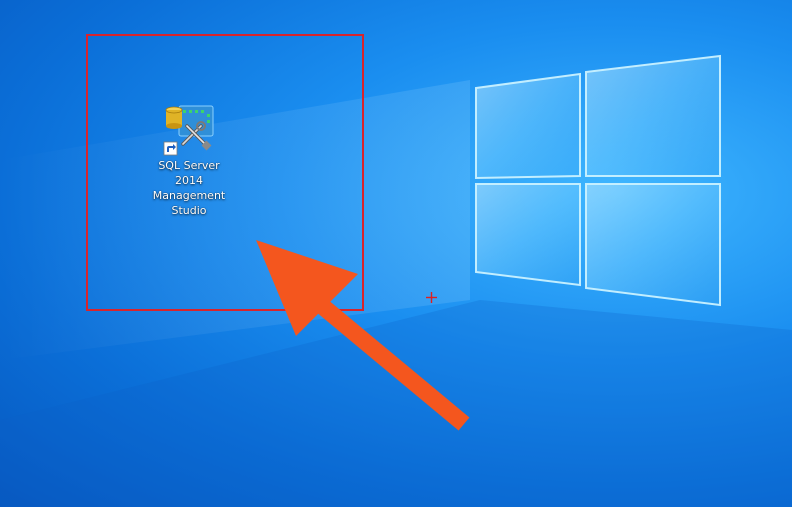 This screenshot has height=507, width=792. I want to click on desktop-shortcut-ssms: SQL Server 2014 Management Studio, so click(189, 161).